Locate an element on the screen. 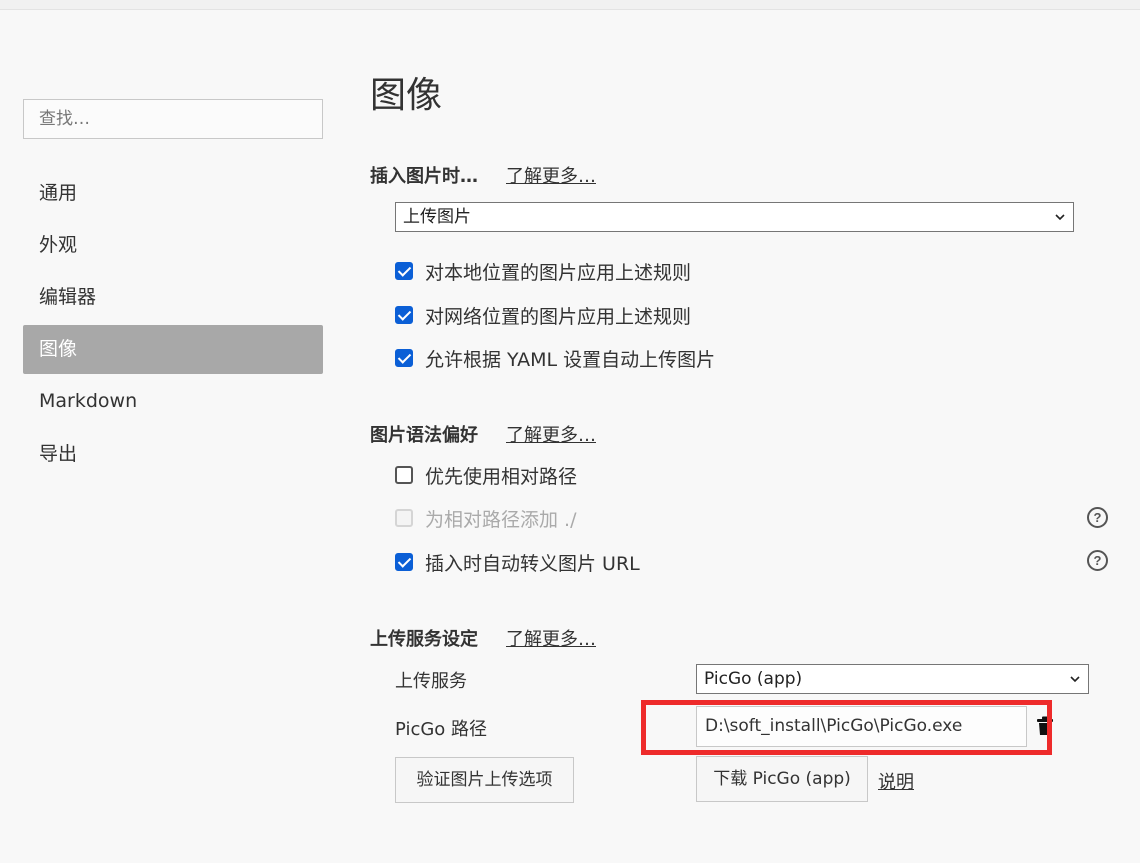  sidebar-item-appearance: 外观 is located at coordinates (173, 245).